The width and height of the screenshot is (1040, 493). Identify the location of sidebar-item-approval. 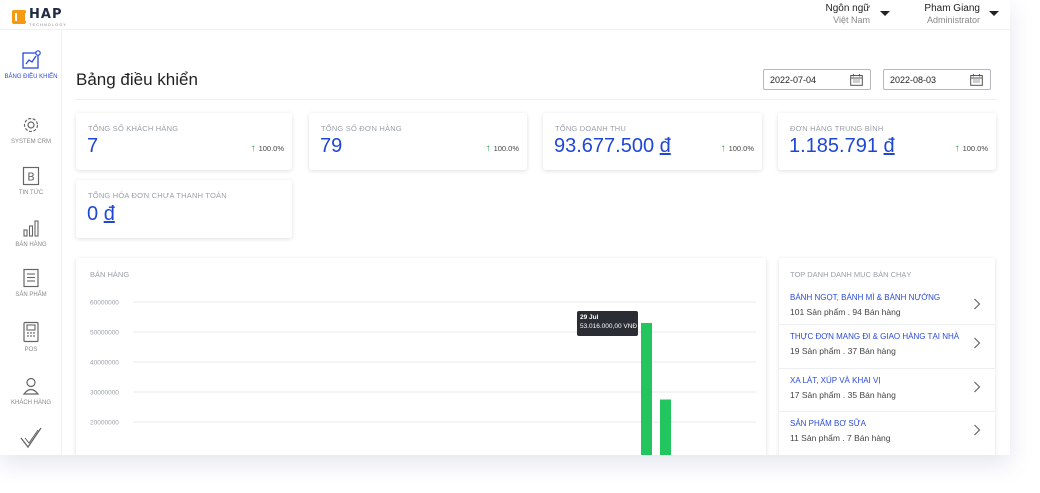
(31, 438).